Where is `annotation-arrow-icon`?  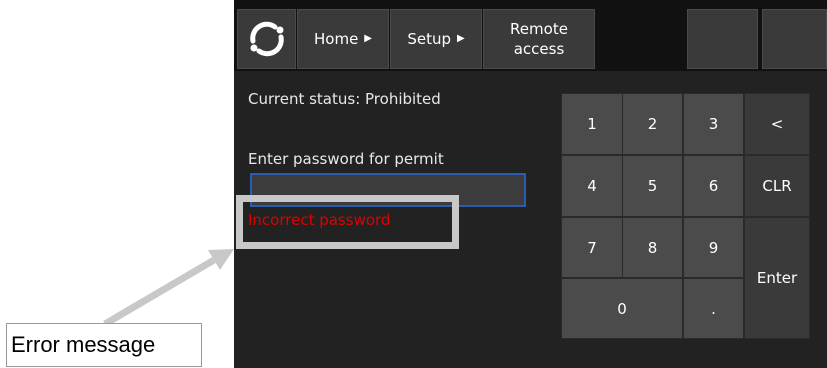 annotation-arrow-icon is located at coordinates (168, 288).